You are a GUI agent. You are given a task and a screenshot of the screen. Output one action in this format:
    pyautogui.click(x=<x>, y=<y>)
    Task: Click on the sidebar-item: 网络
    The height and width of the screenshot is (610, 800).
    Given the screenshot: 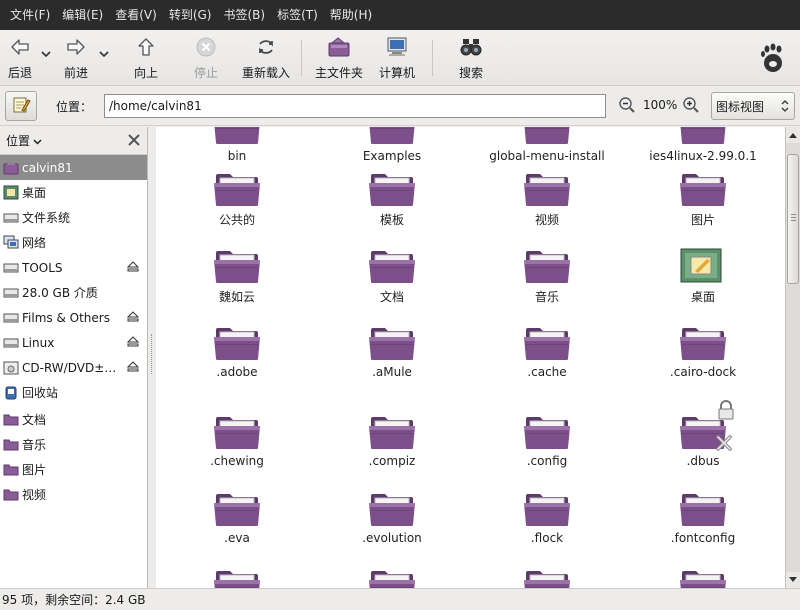 What is the action you would take?
    pyautogui.click(x=73, y=242)
    